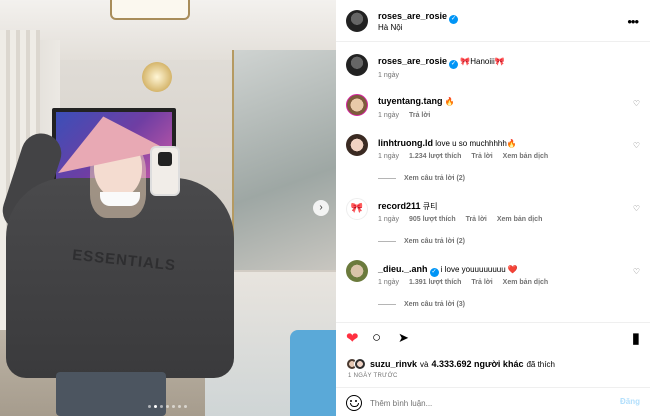  Describe the element at coordinates (403, 269) in the screenshot. I see `comment-username: _dieu._.anh` at that location.